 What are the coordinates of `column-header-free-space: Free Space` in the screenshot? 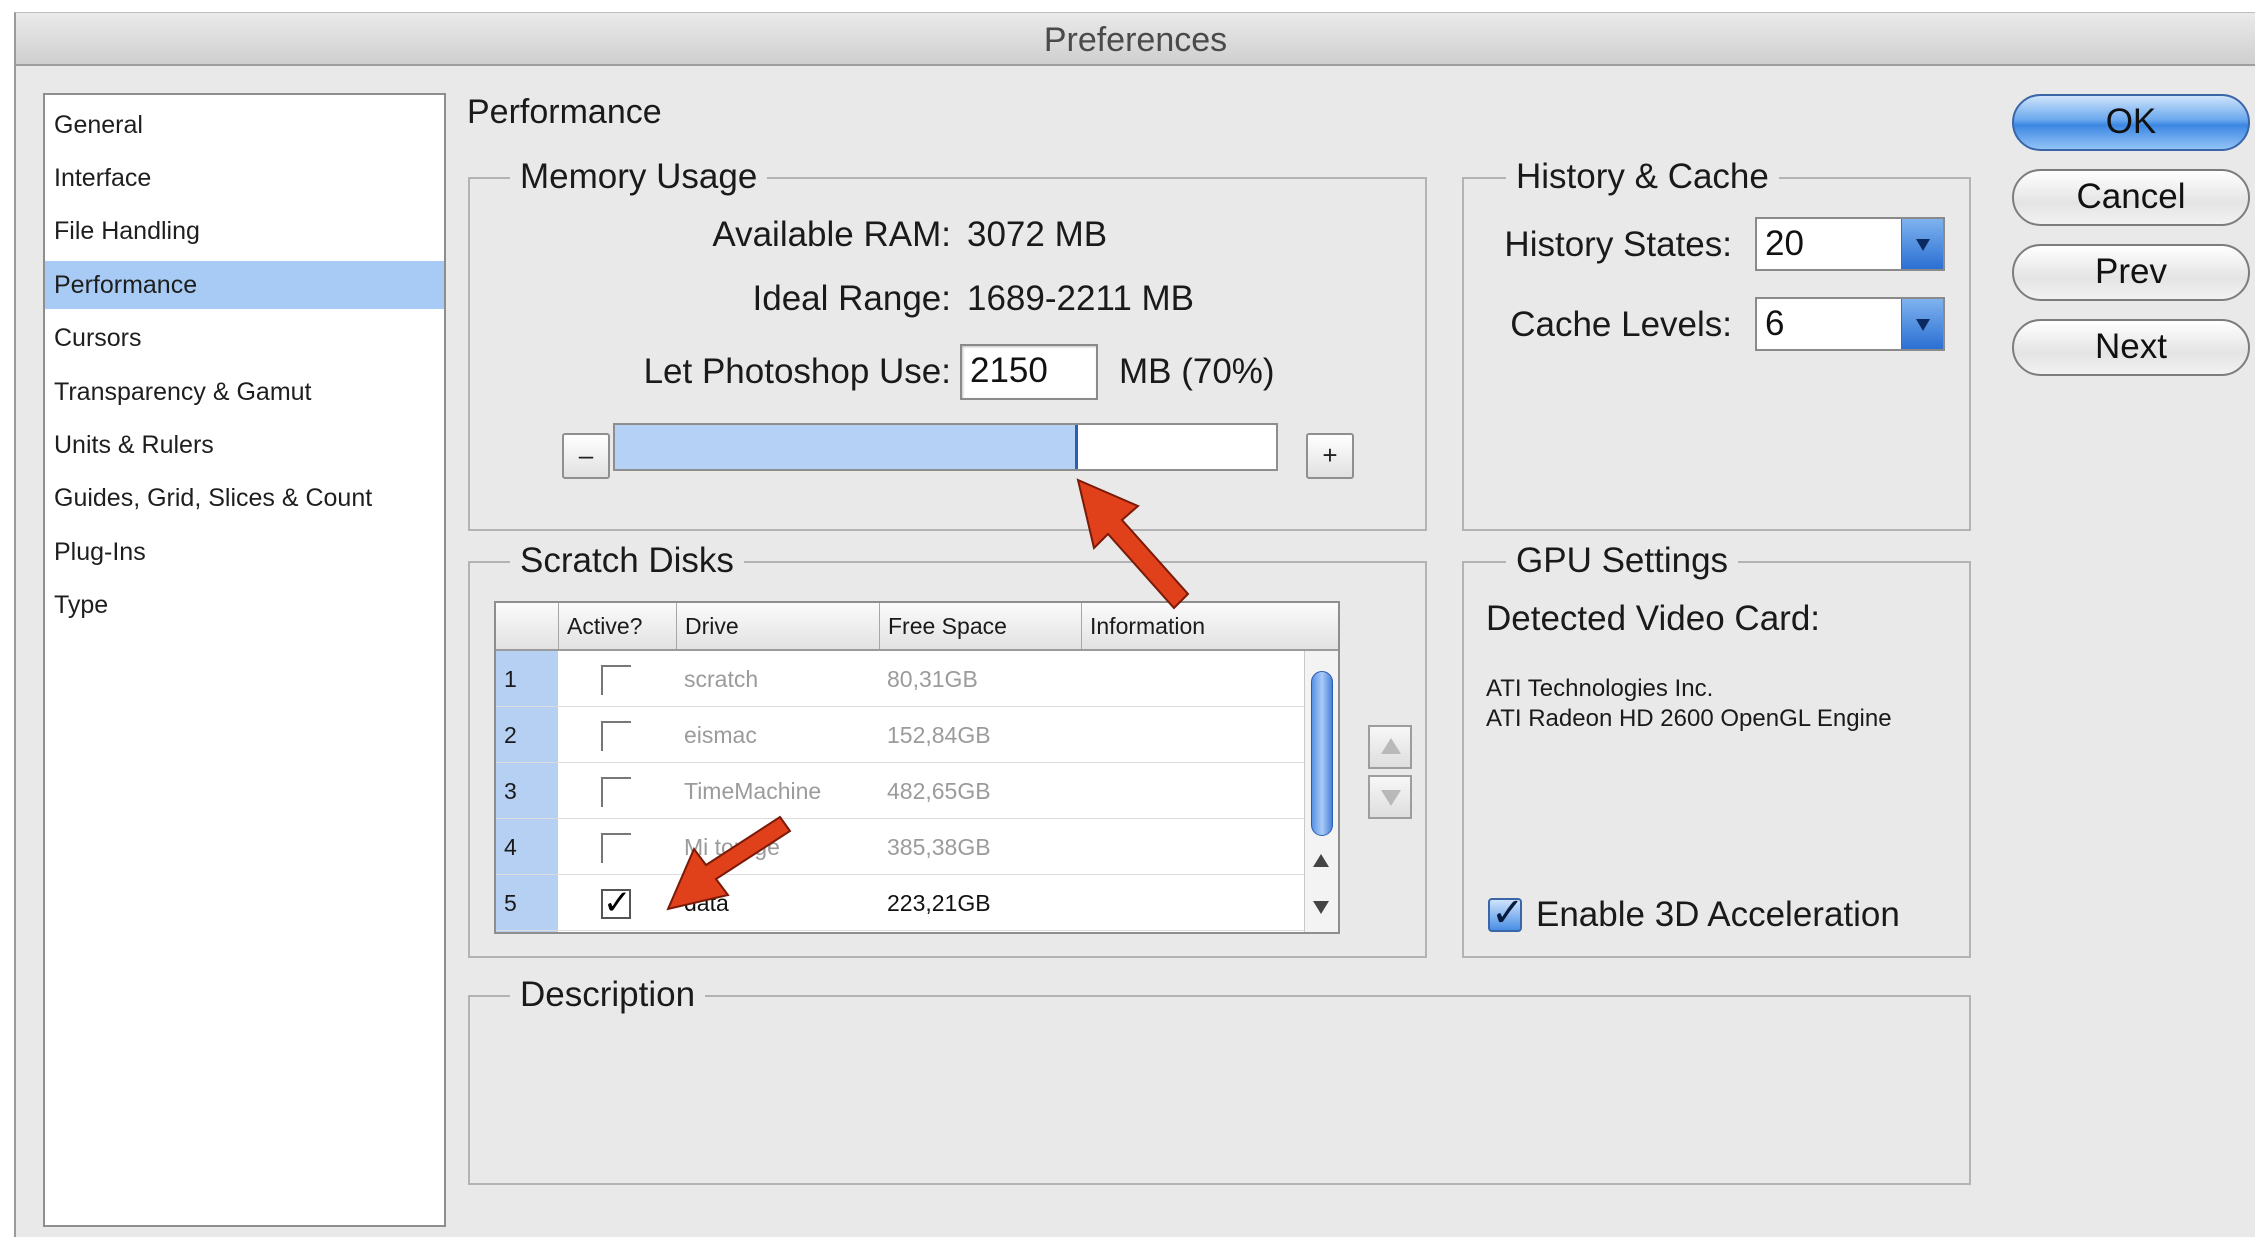 It's located at (980, 626).